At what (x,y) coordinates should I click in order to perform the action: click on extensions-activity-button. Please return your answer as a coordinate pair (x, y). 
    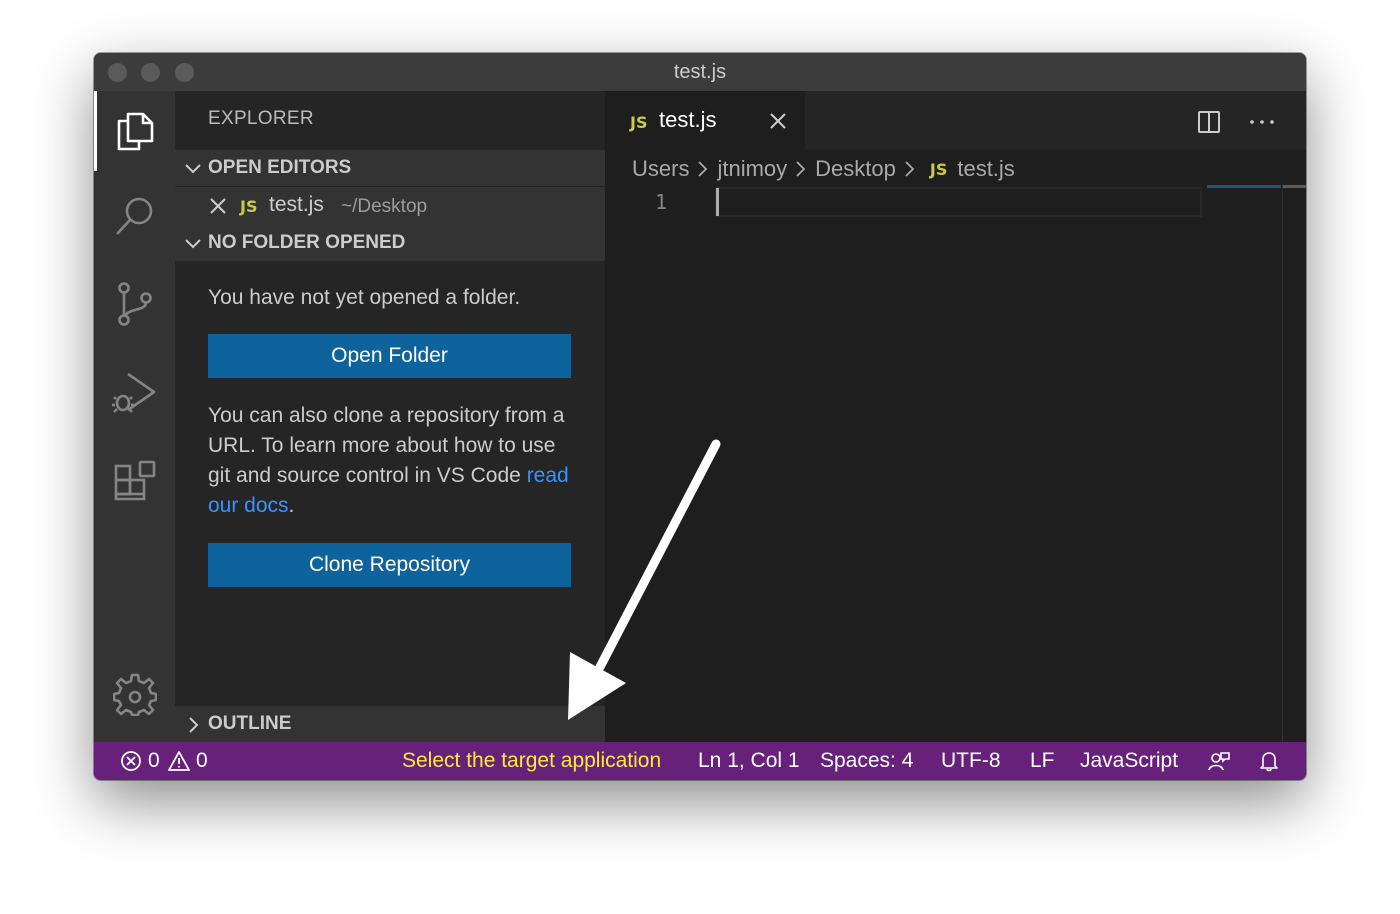
    Looking at the image, I should click on (134, 481).